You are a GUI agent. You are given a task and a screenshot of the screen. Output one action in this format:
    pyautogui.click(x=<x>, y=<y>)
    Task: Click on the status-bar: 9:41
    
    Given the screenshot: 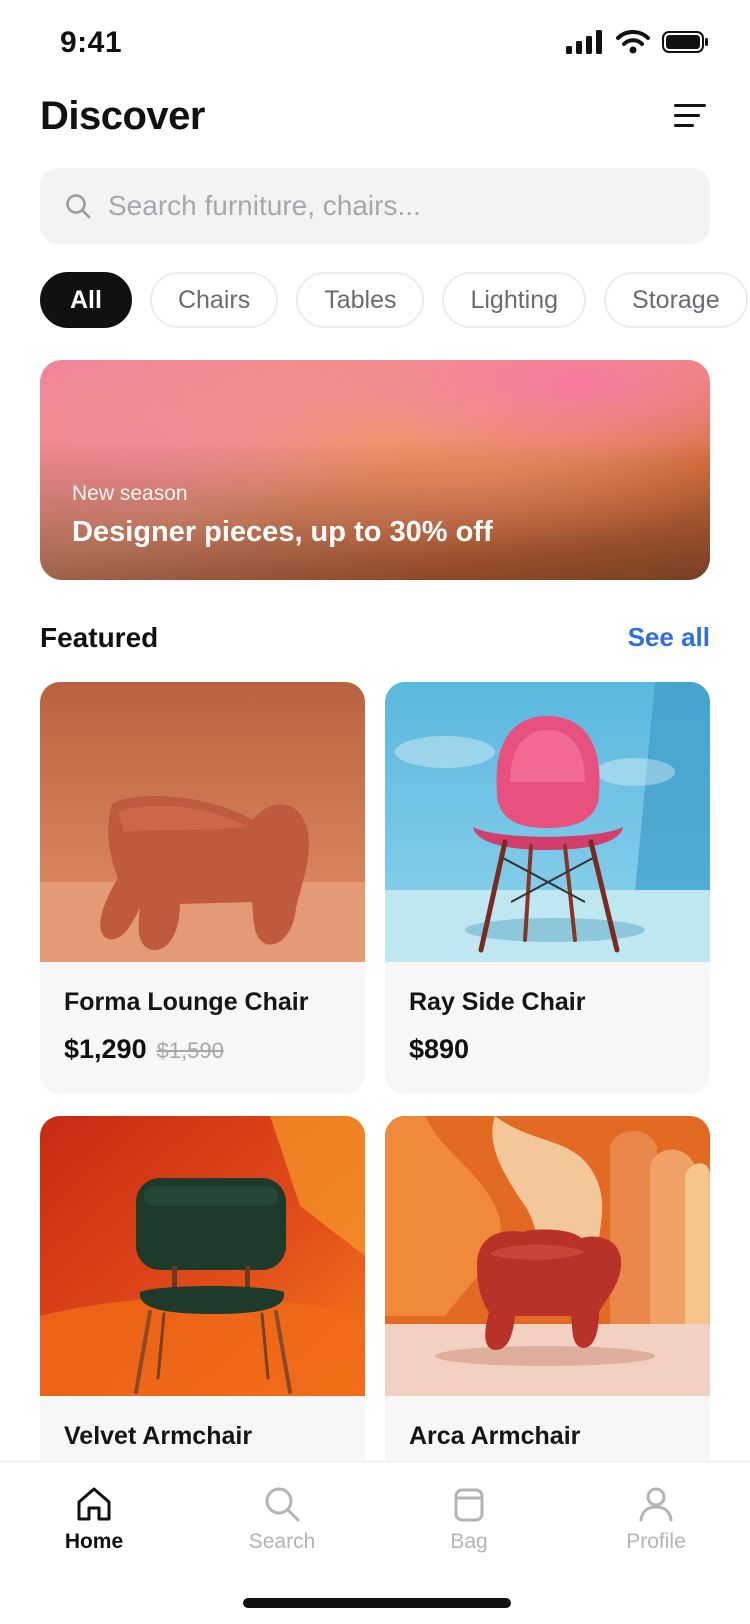 What is the action you would take?
    pyautogui.click(x=375, y=45)
    